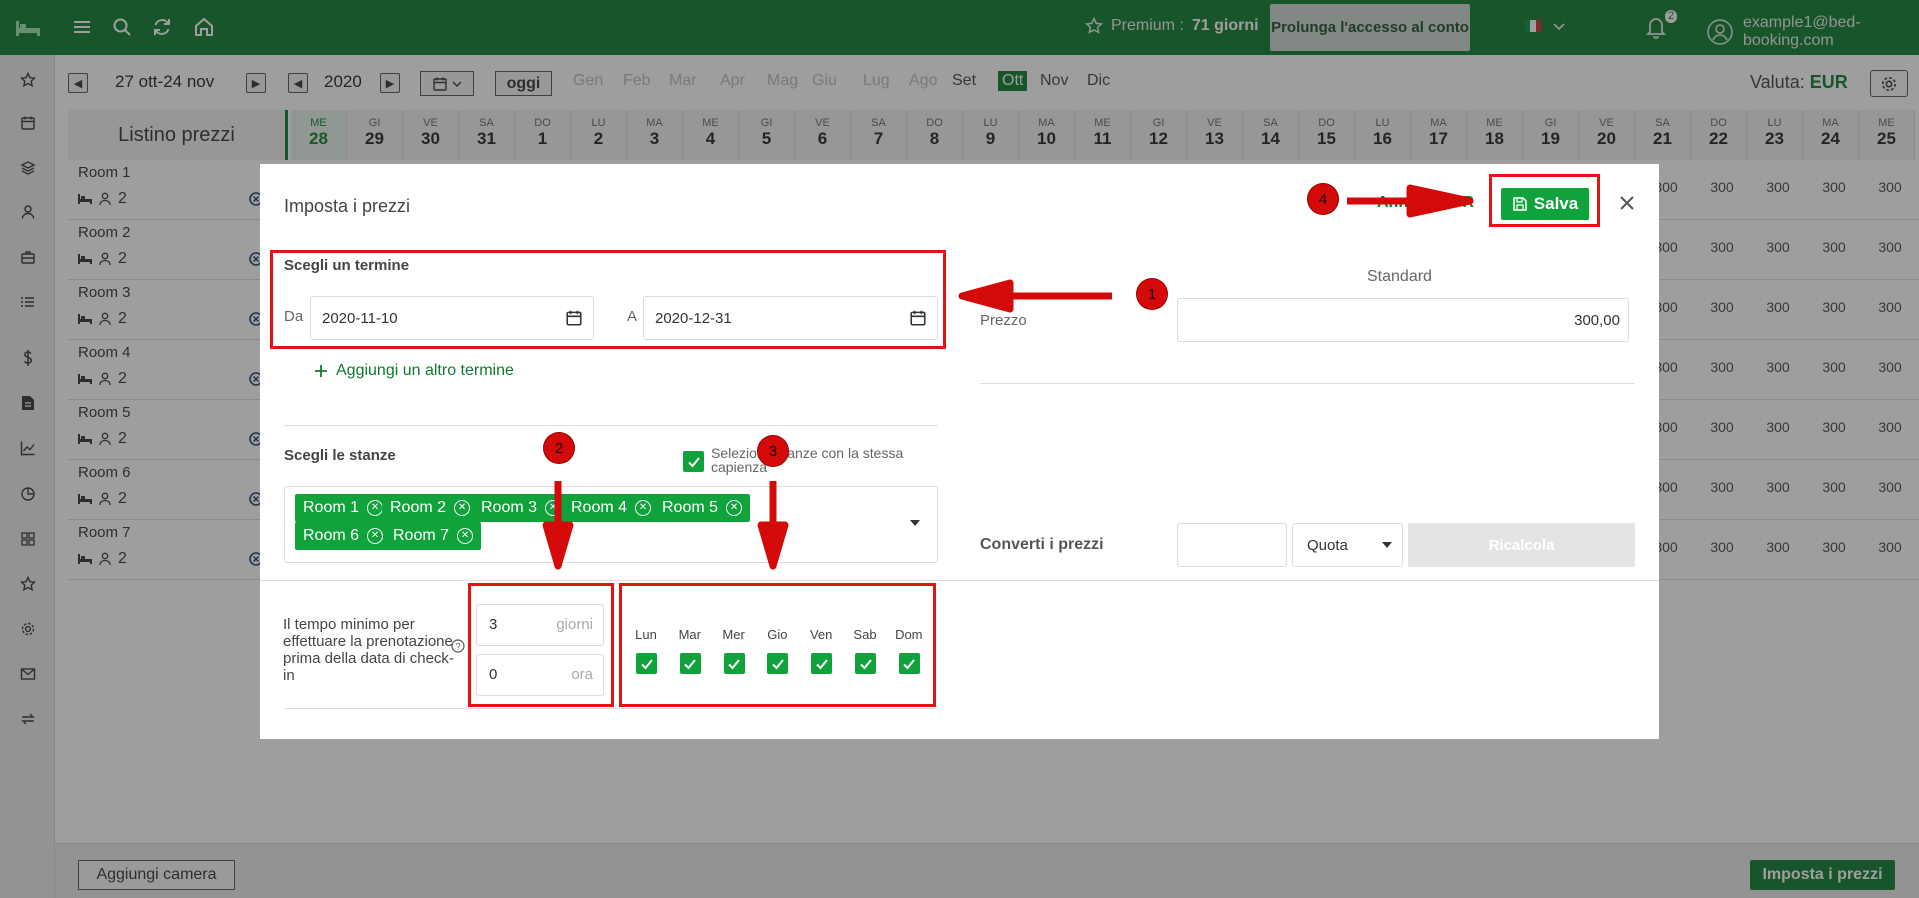 The image size is (1919, 898). I want to click on annotation-marker-2: 2, so click(559, 448).